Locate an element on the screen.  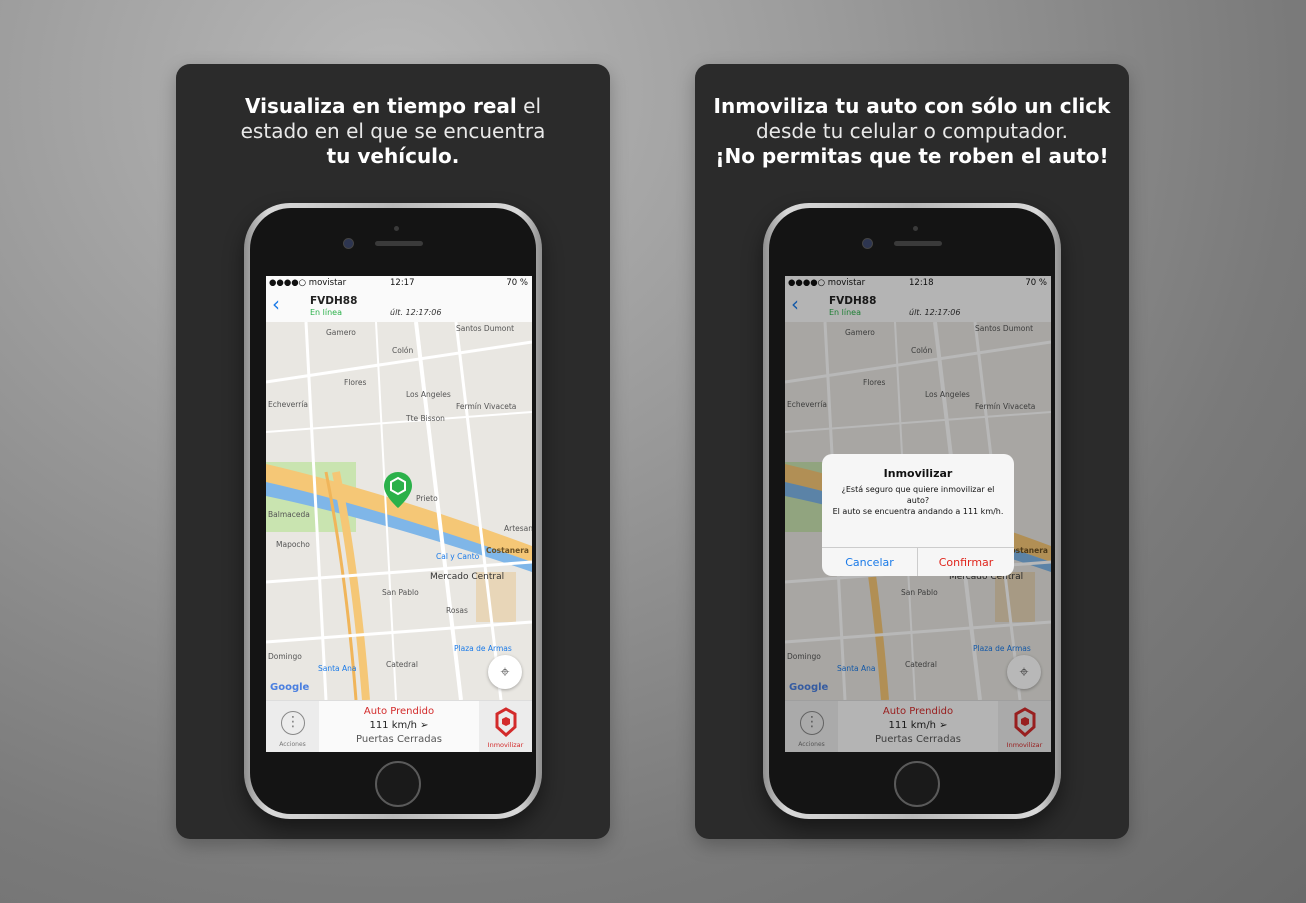
map-label: Domingo is located at coordinates (285, 656).